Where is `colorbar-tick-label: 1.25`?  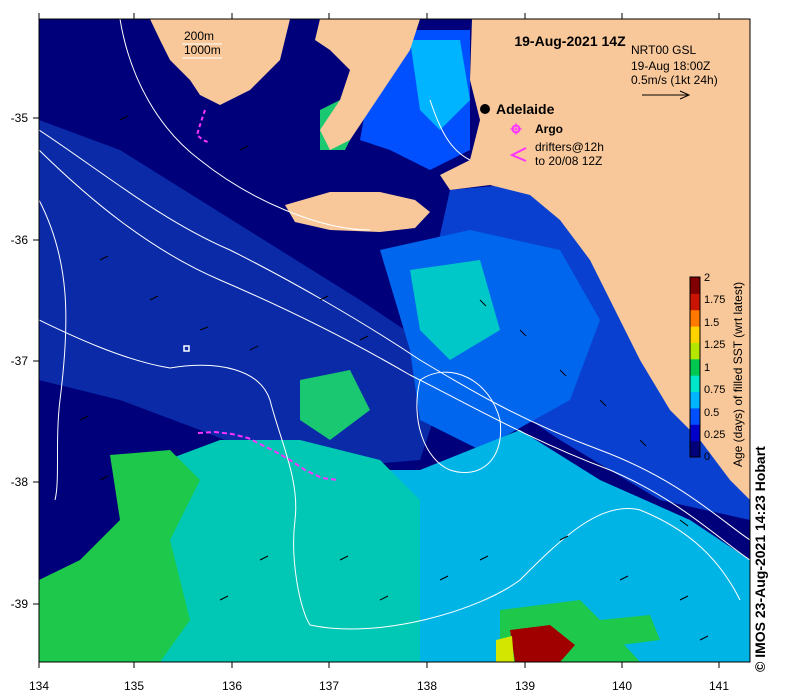
colorbar-tick-label: 1.25 is located at coordinates (714, 345).